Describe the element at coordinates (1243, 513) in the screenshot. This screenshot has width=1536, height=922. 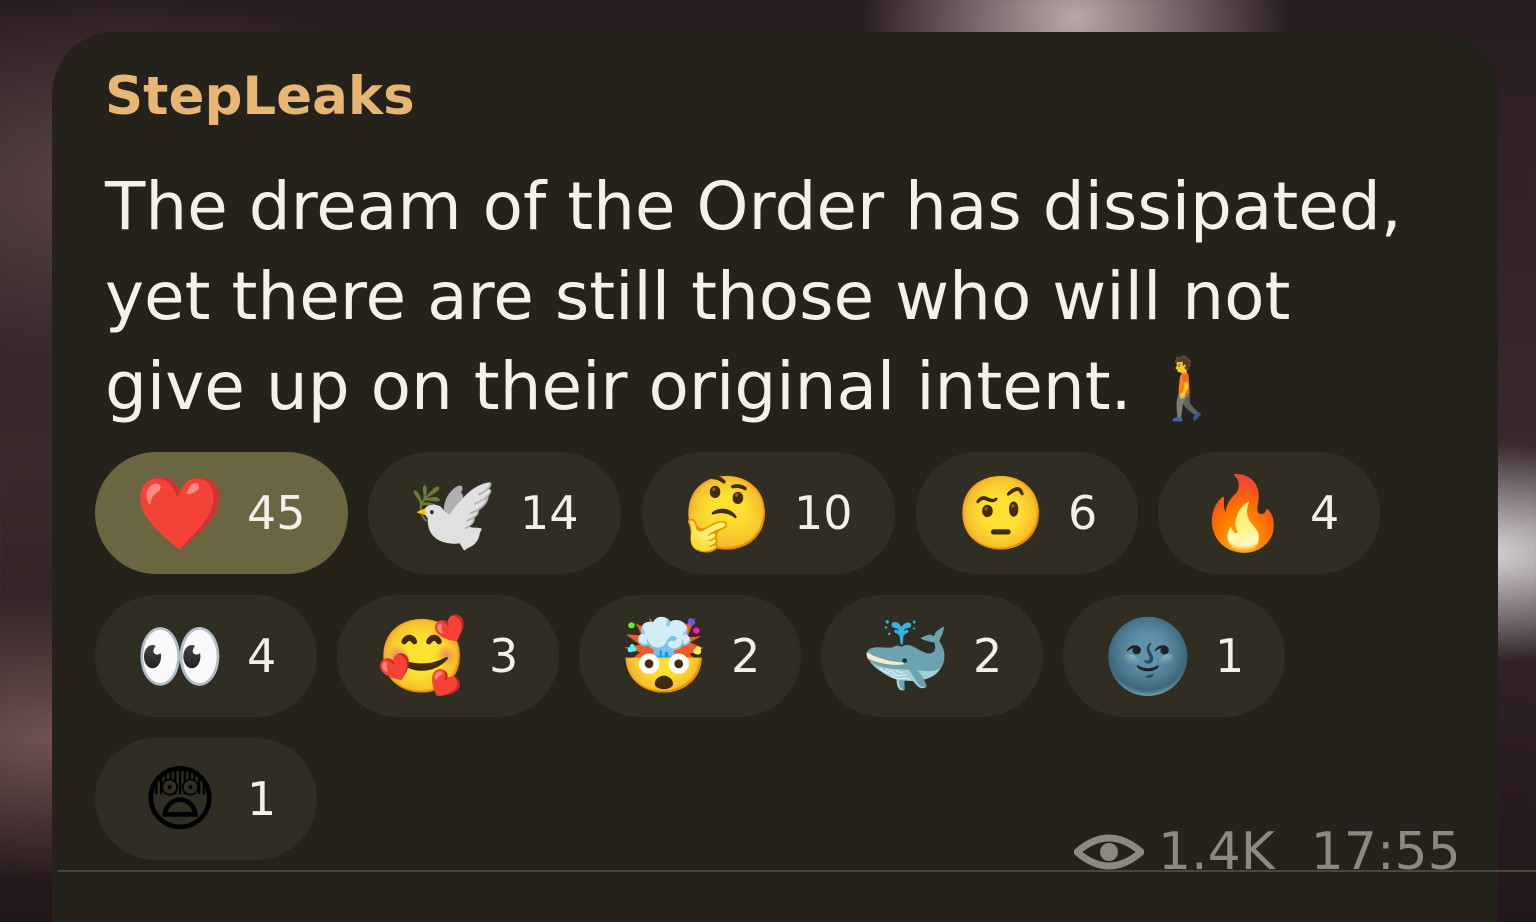
I see `fire-icon: 🔥` at that location.